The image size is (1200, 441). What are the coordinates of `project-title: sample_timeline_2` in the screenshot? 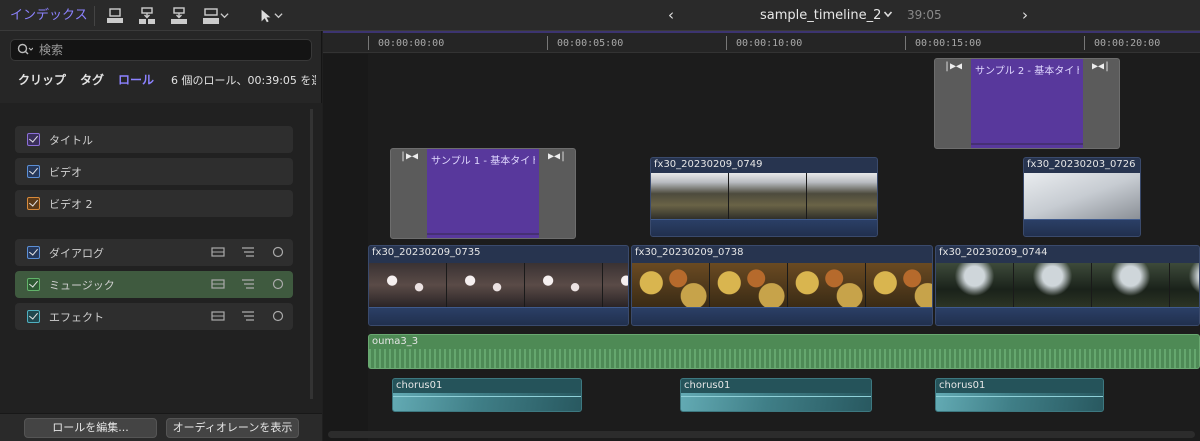 It's located at (820, 15).